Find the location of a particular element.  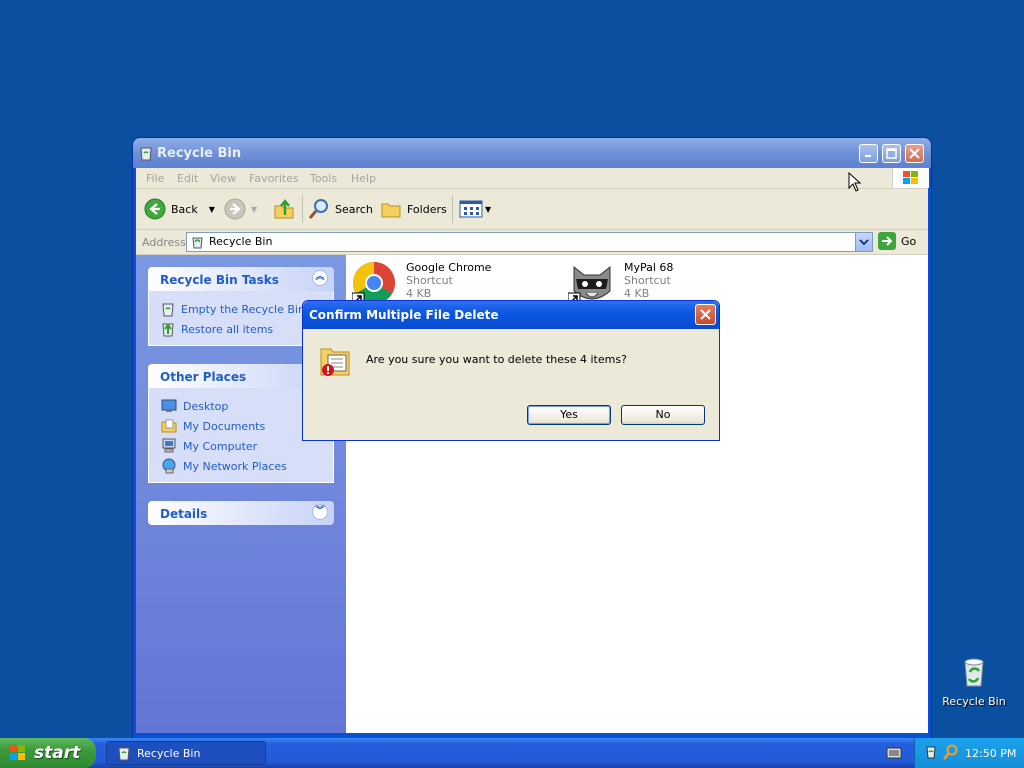

maximize-icon is located at coordinates (891, 153).